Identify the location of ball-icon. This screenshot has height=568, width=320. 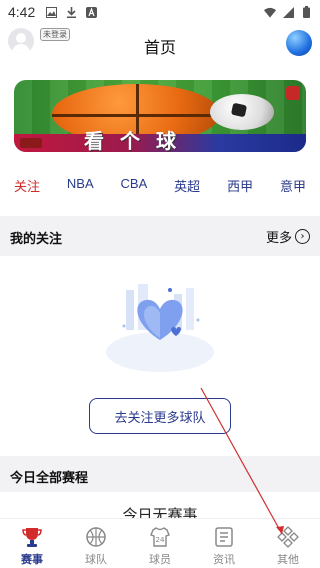
(96, 537).